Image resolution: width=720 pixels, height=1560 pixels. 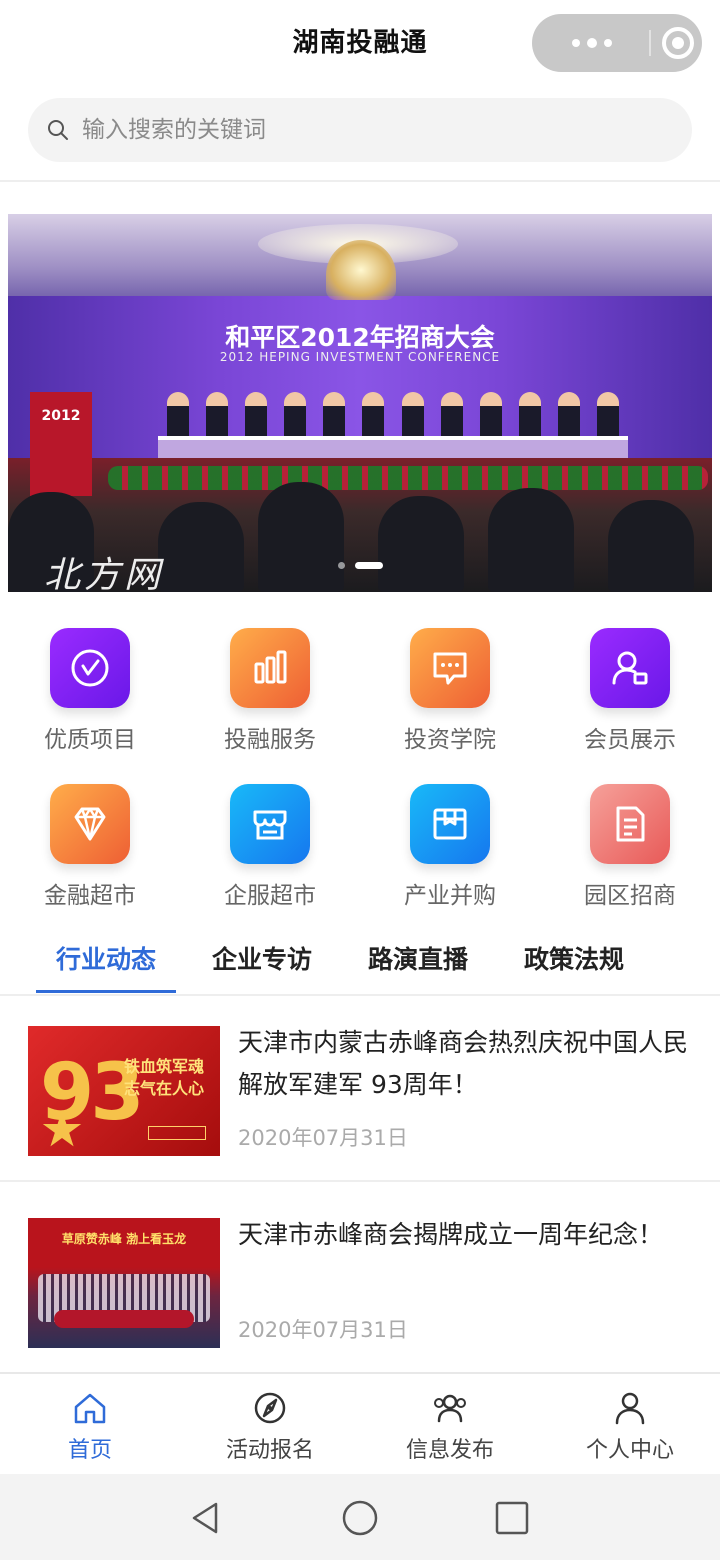 What do you see at coordinates (270, 824) in the screenshot?
I see `storefront-icon` at bounding box center [270, 824].